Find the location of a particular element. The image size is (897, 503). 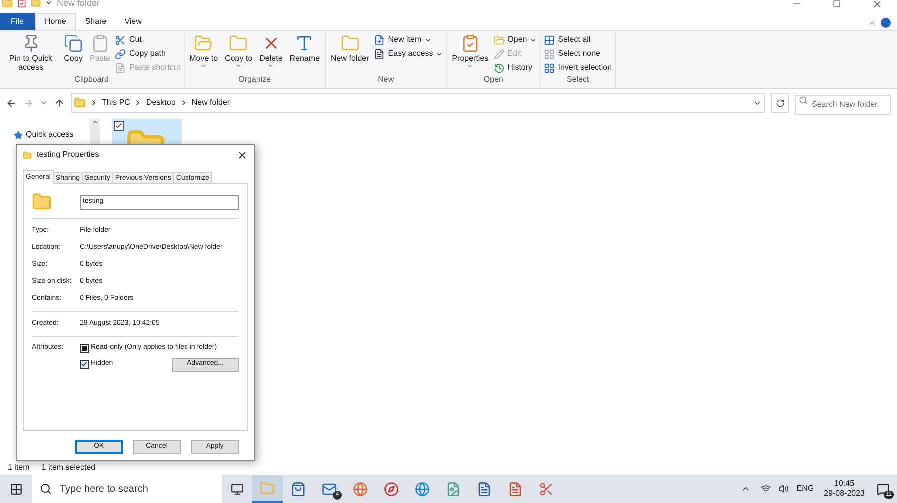

bag-icon is located at coordinates (298, 489).